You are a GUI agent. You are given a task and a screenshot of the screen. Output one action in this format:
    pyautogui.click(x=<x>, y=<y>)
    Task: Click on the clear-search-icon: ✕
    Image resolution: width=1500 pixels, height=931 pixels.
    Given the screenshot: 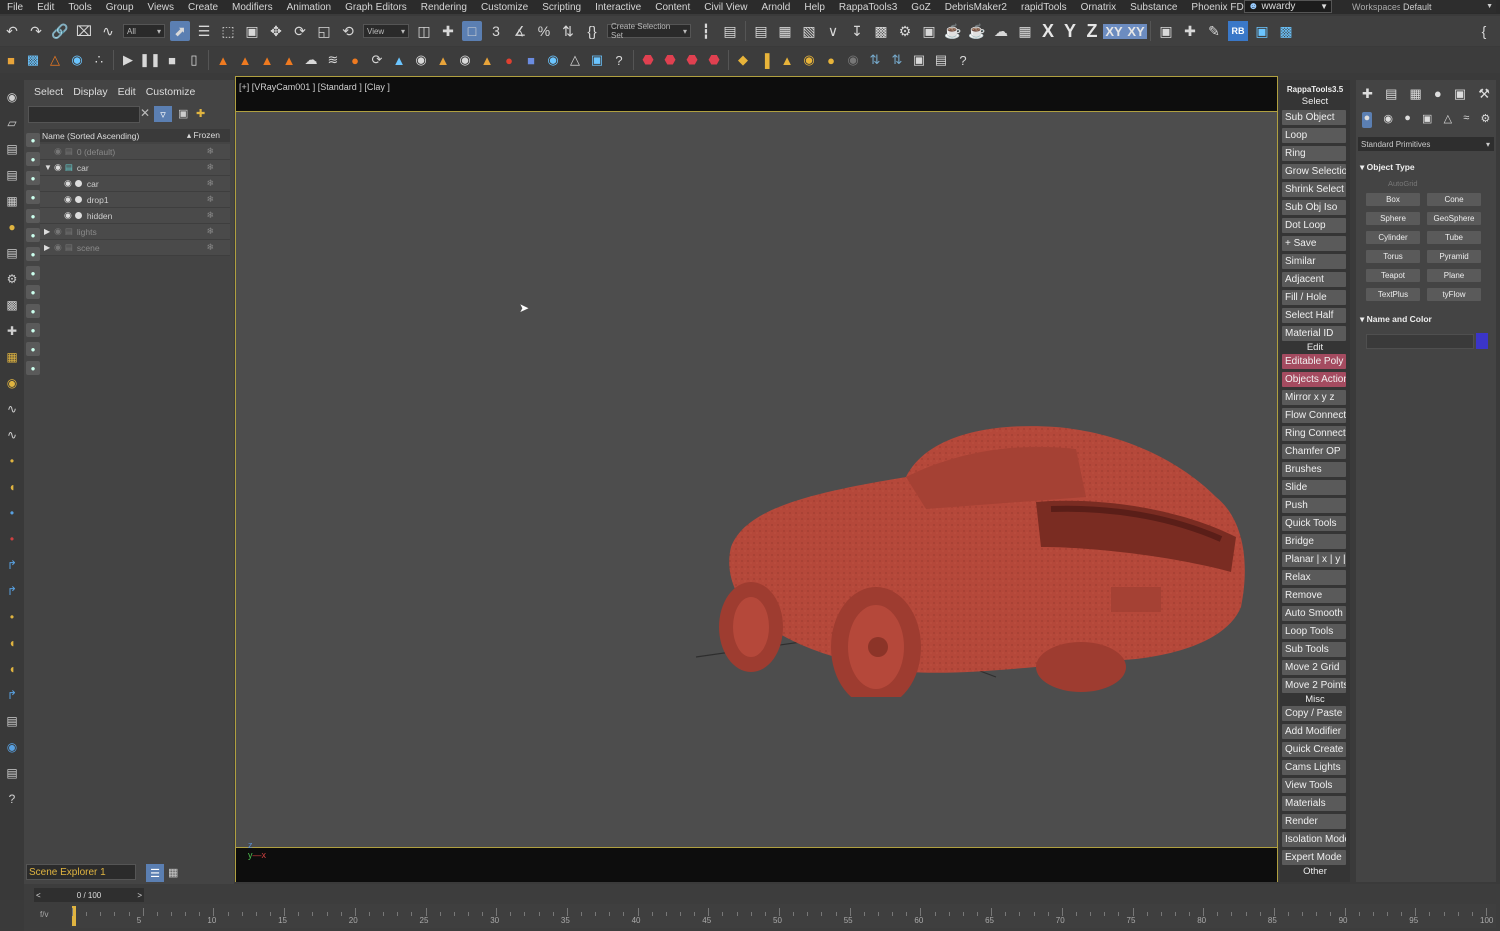 What is the action you would take?
    pyautogui.click(x=145, y=113)
    